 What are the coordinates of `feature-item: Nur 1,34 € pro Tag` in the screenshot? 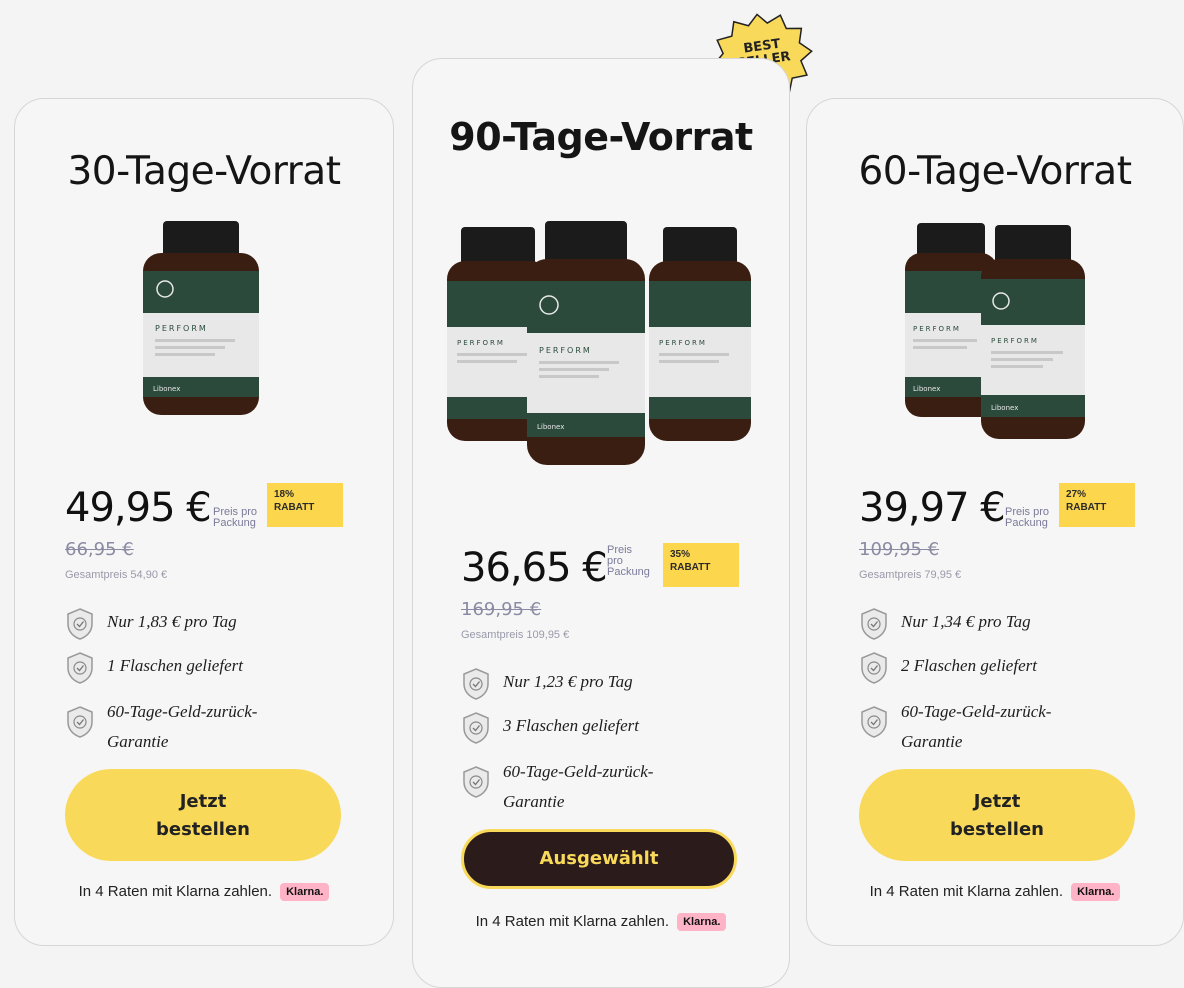 It's located at (1009, 630).